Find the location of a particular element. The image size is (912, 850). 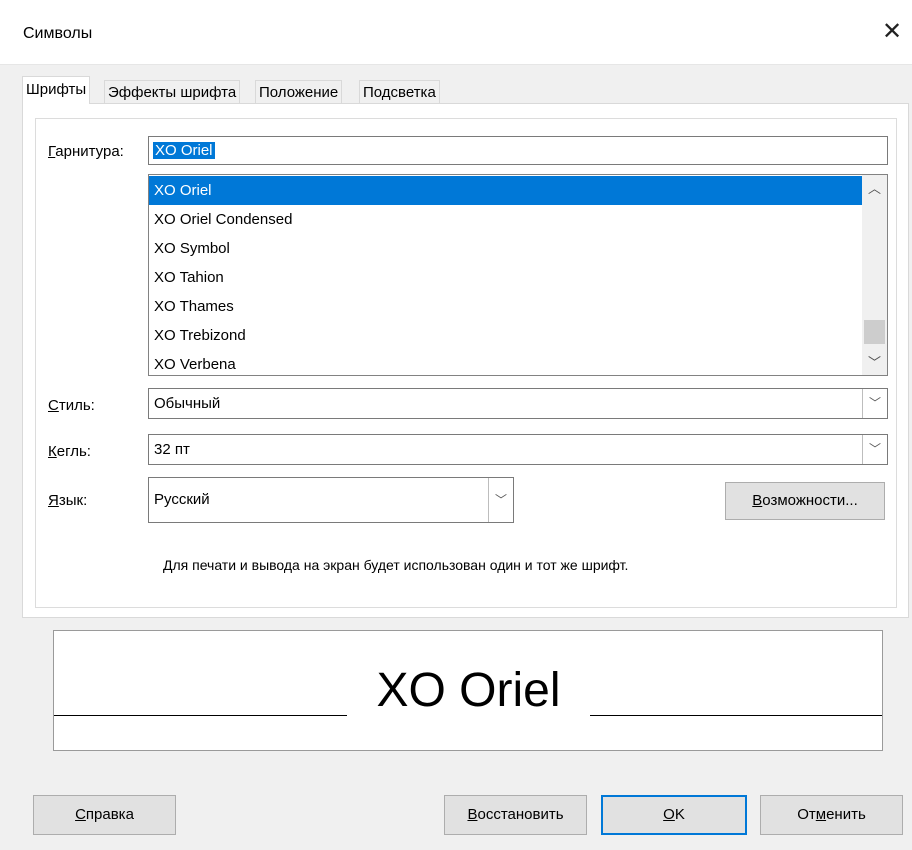

style-label: Стиль: is located at coordinates (71, 405).